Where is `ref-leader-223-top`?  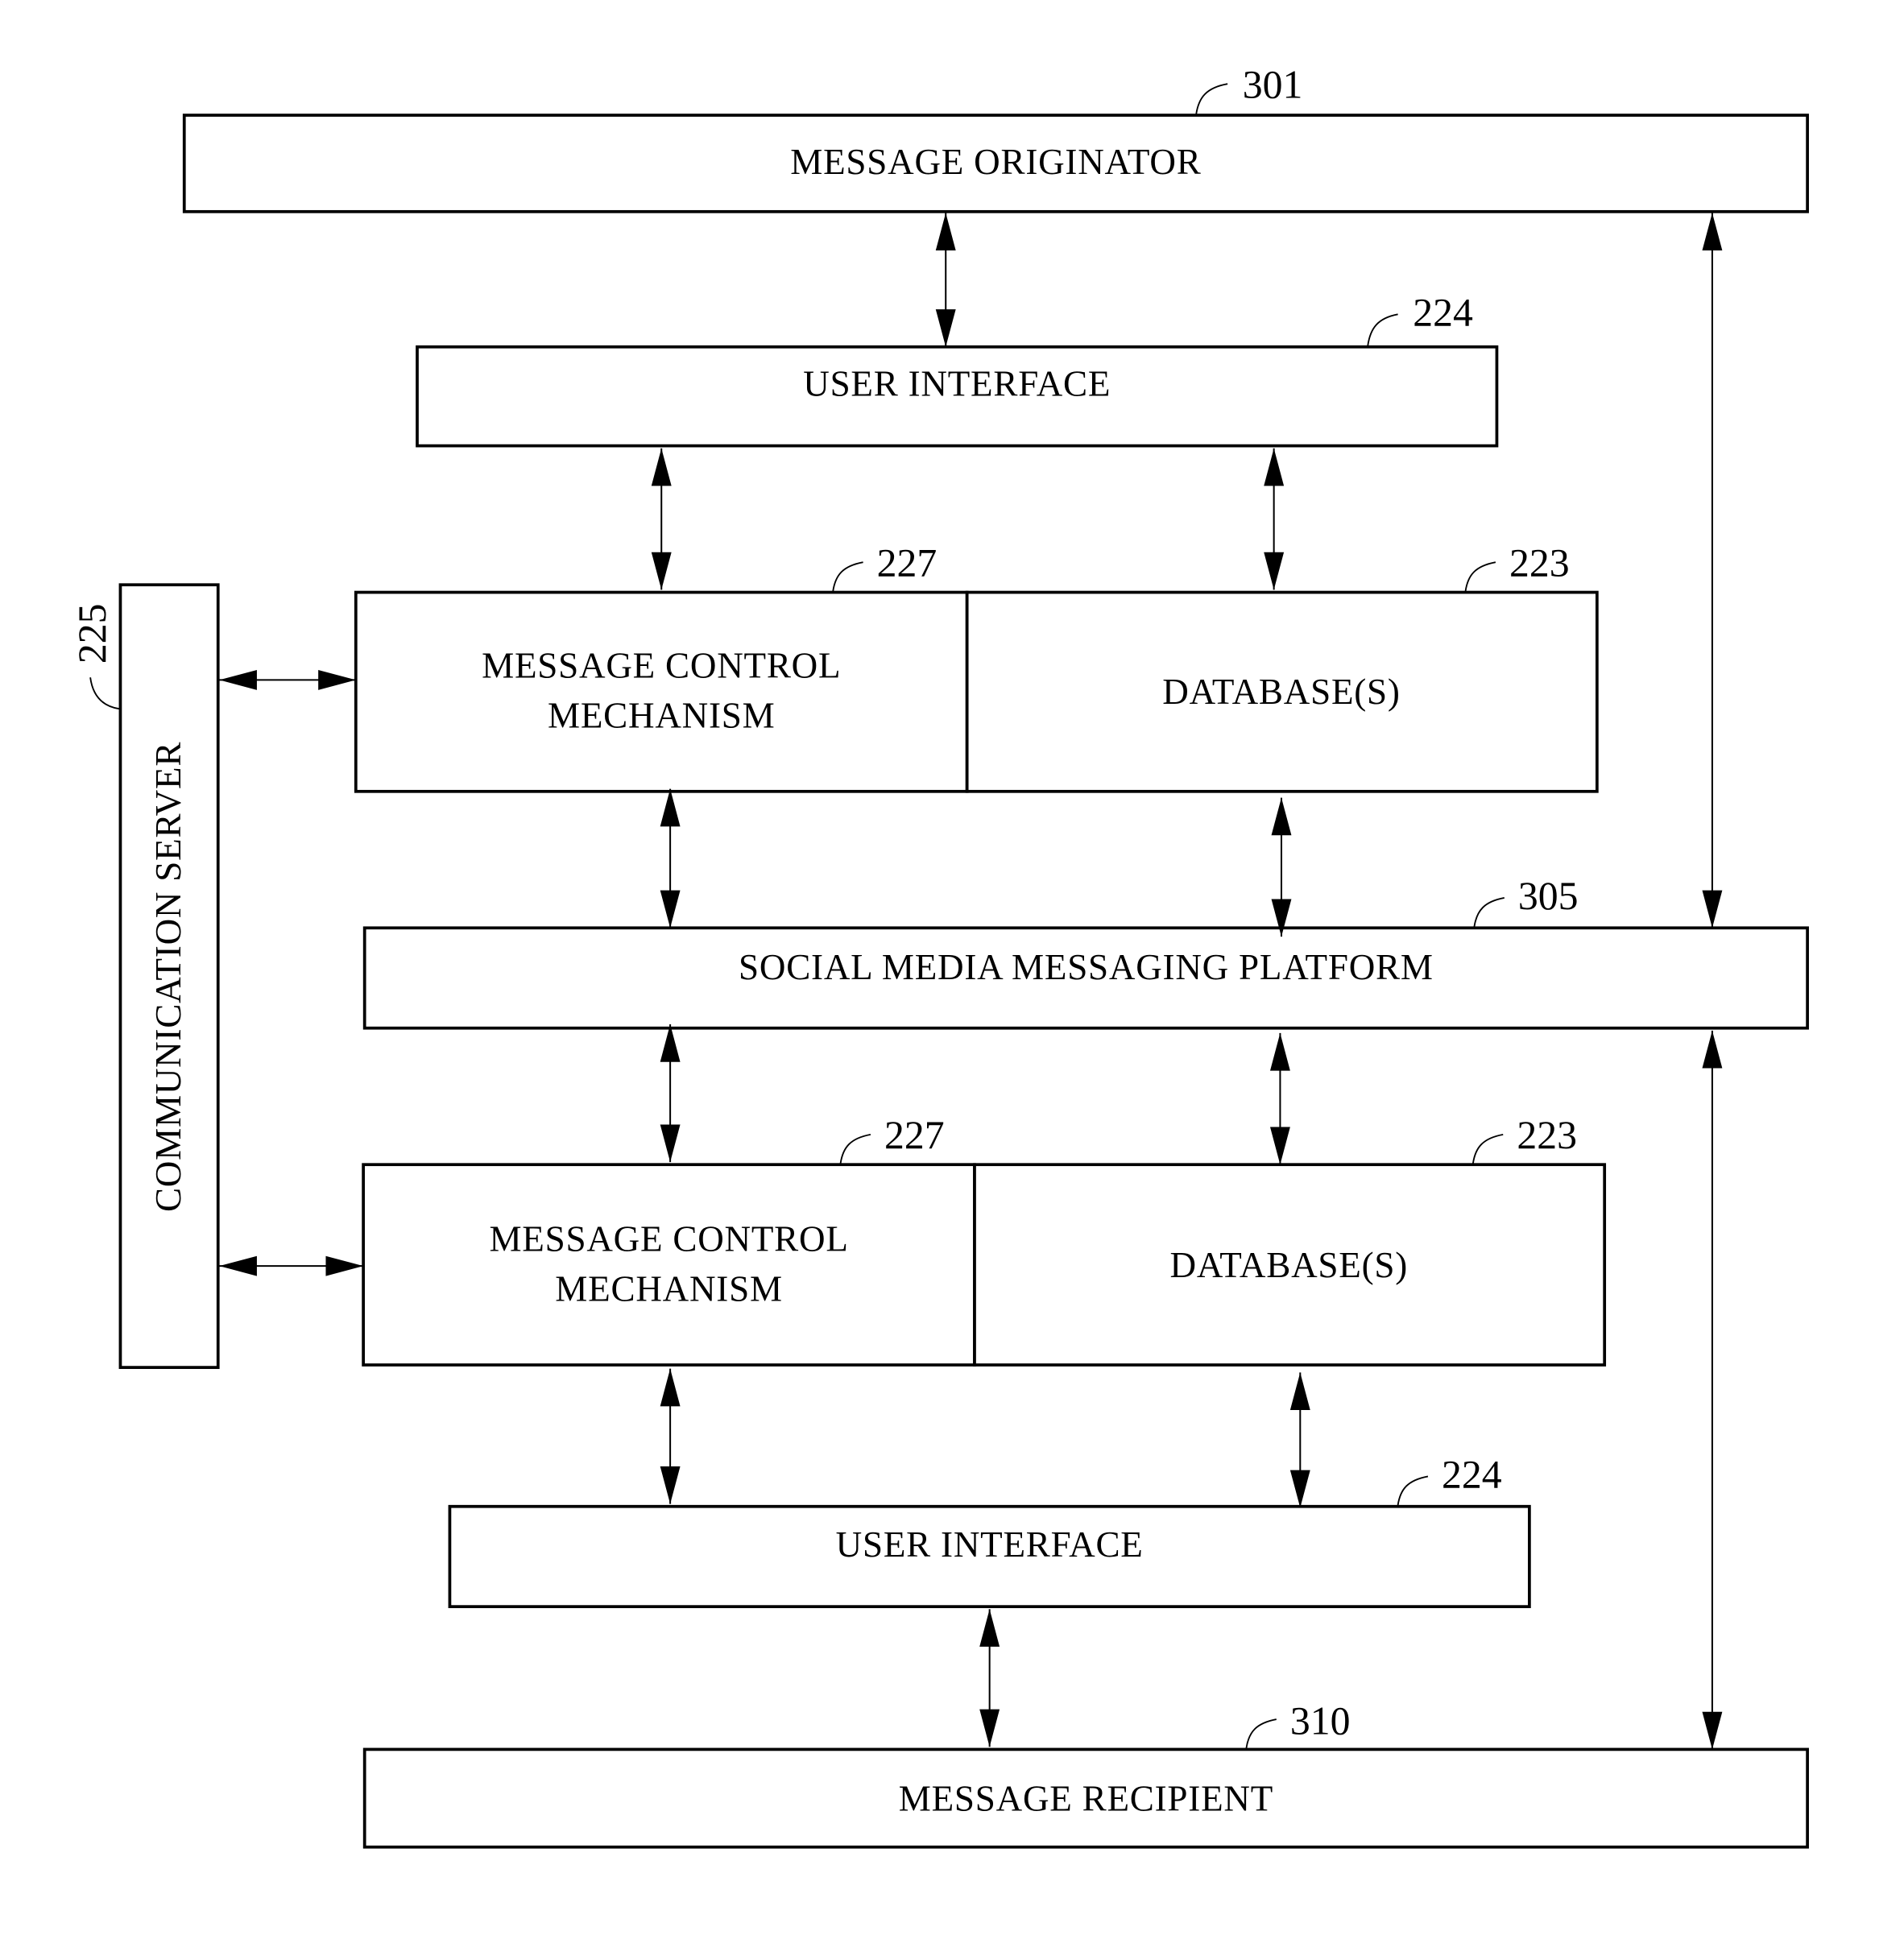
ref-leader-223-top is located at coordinates (1480, 576).